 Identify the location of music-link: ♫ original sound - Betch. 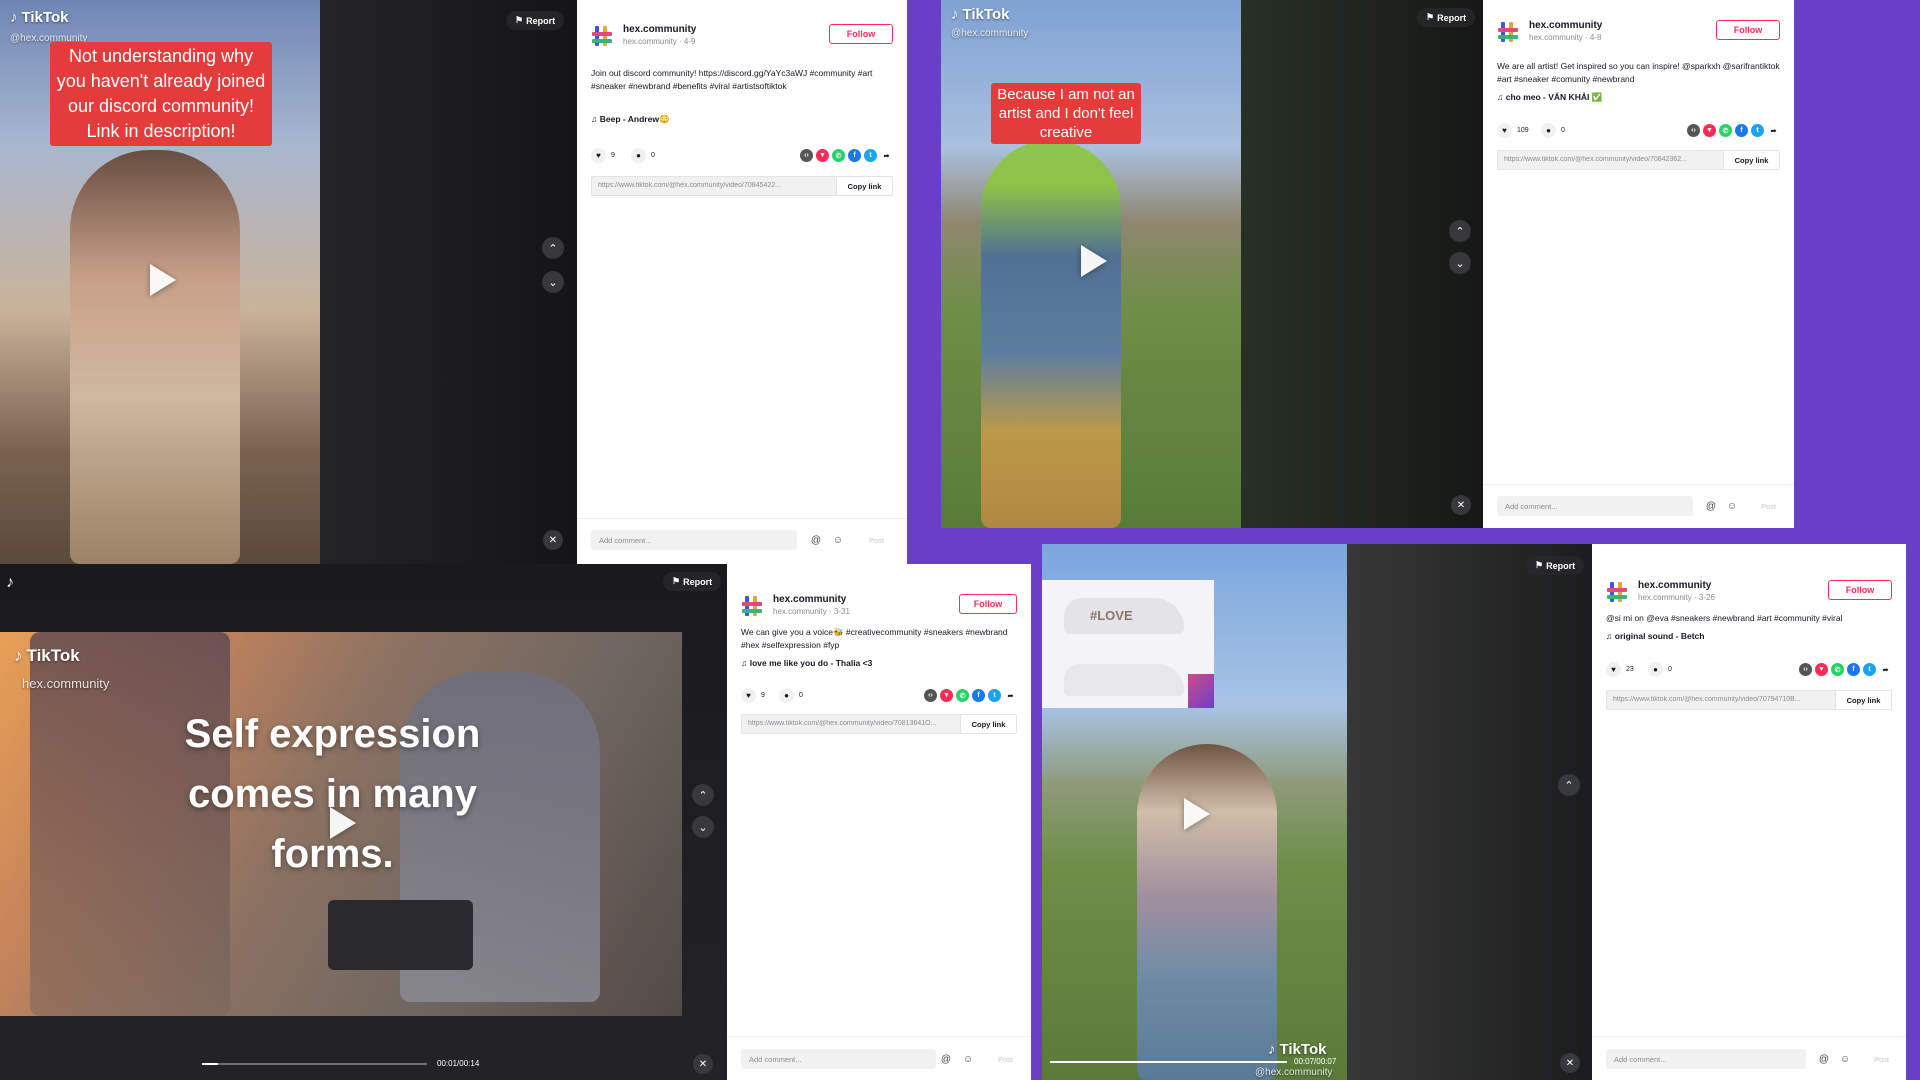
(1749, 636).